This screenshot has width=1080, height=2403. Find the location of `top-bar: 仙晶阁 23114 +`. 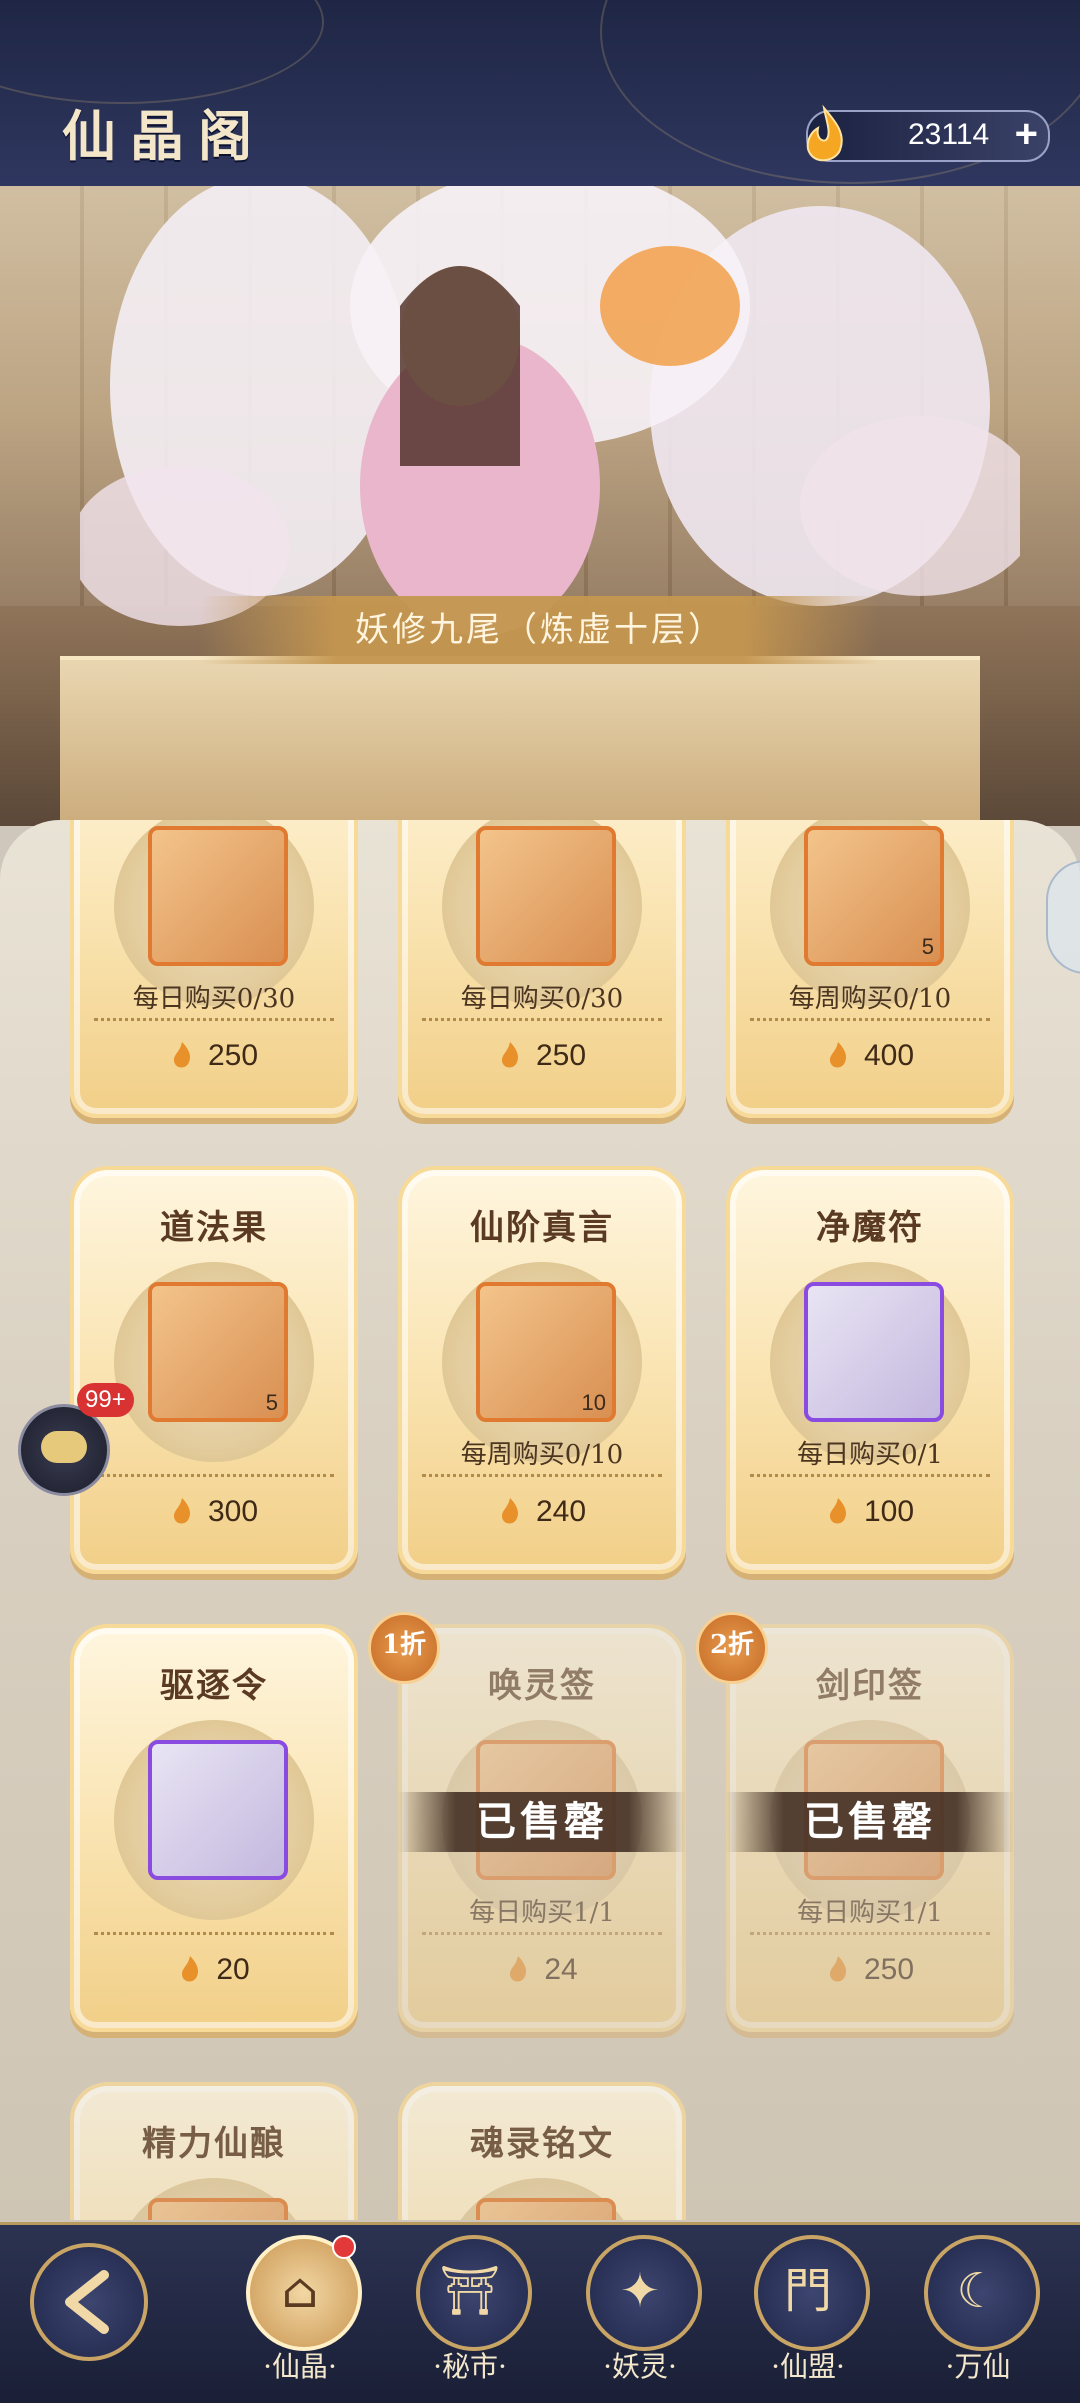

top-bar: 仙晶阁 23114 + is located at coordinates (540, 94).